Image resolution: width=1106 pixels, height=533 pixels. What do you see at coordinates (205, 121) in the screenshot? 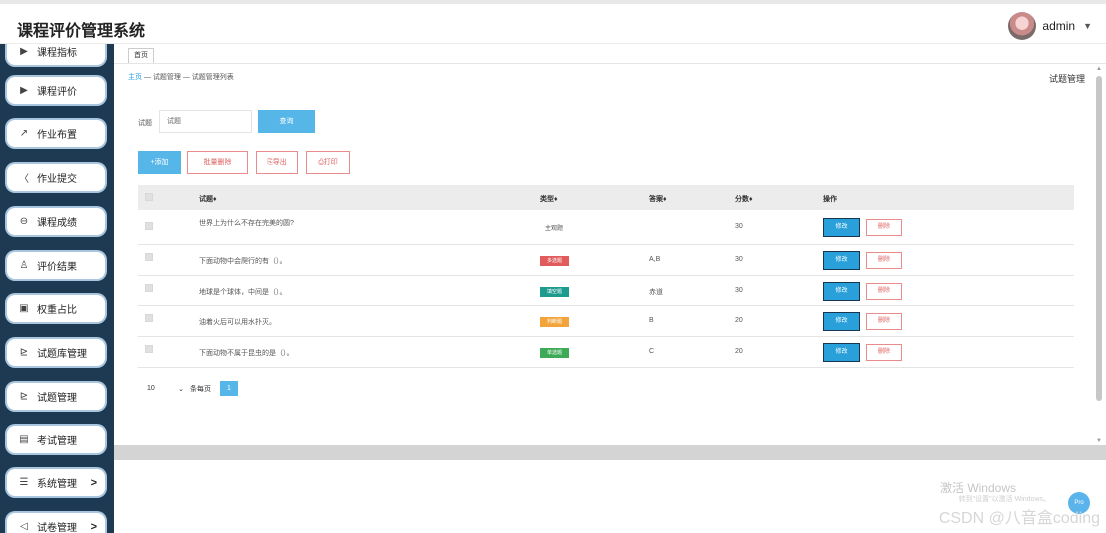
I see `search-input: 试题` at bounding box center [205, 121].